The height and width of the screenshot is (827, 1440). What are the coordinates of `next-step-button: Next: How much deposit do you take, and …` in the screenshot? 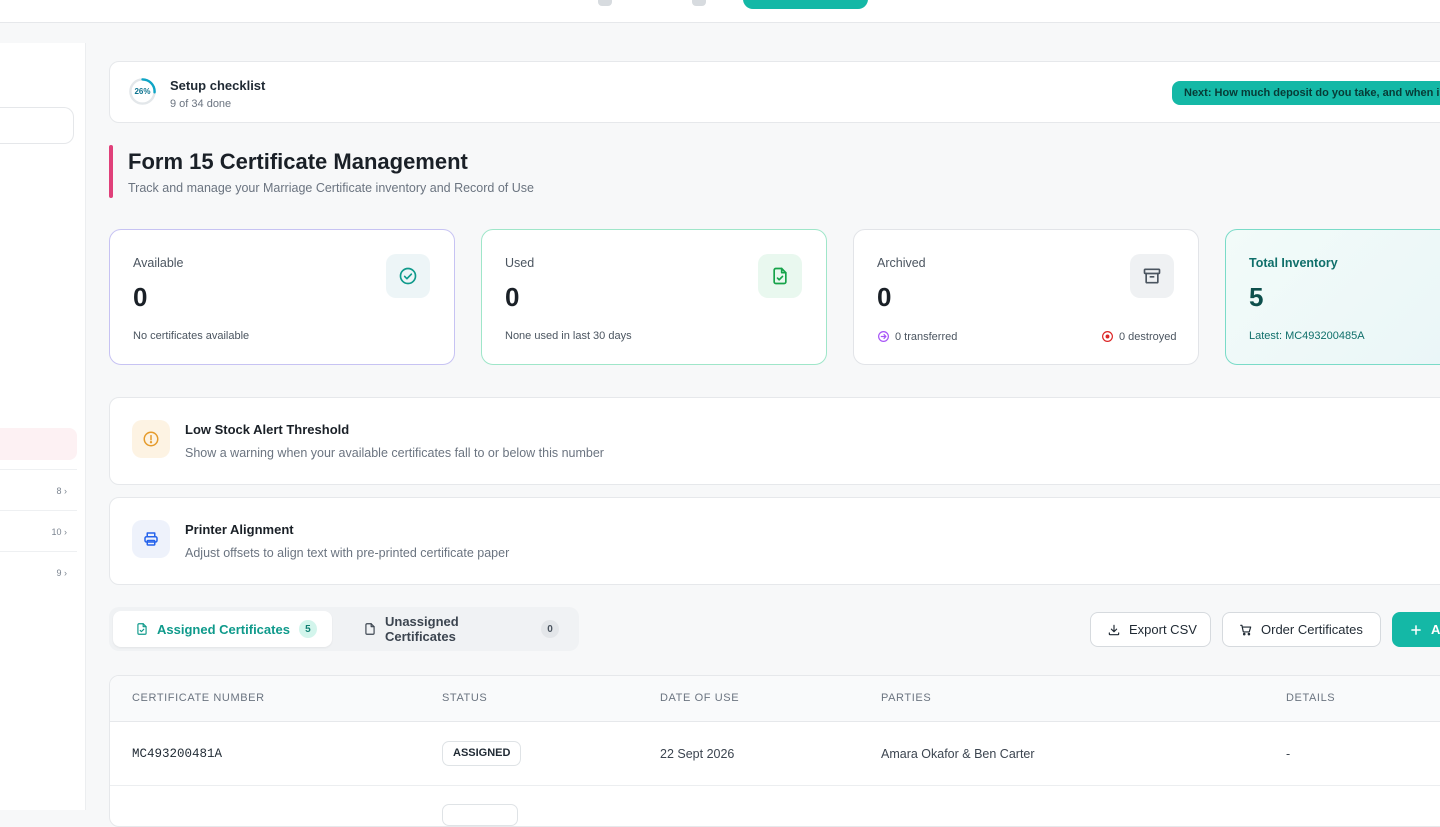 It's located at (1306, 93).